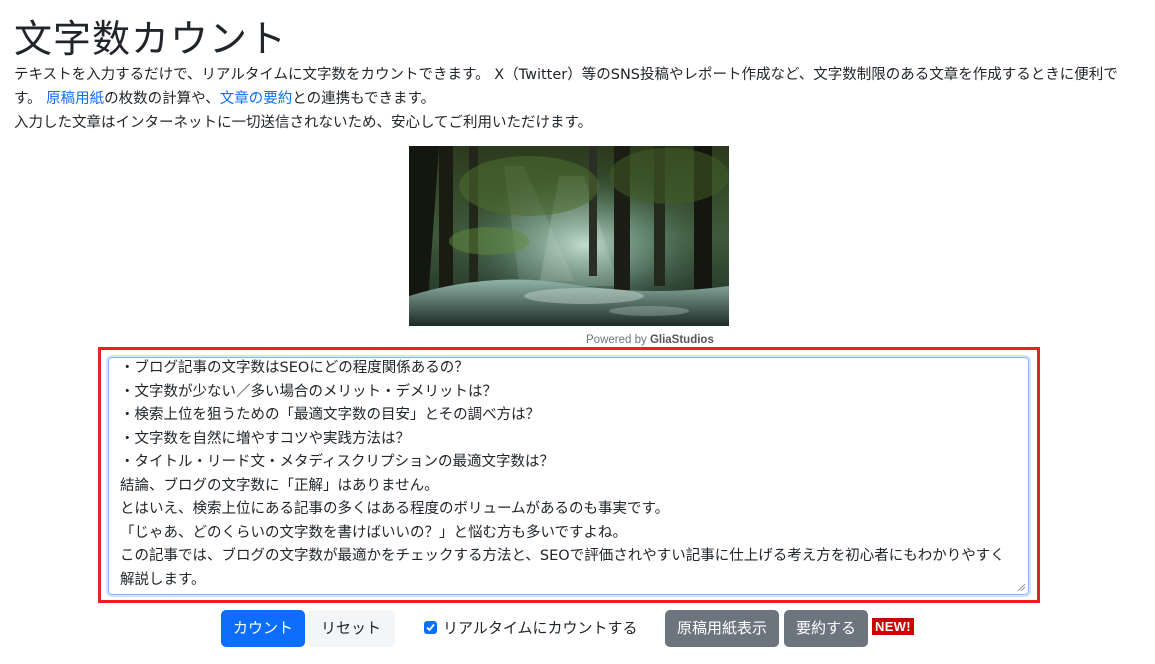  What do you see at coordinates (330, 415) in the screenshot?
I see `text-line: ・検索上位を狙うための「最適文字数の目安」とその調べ方は？` at bounding box center [330, 415].